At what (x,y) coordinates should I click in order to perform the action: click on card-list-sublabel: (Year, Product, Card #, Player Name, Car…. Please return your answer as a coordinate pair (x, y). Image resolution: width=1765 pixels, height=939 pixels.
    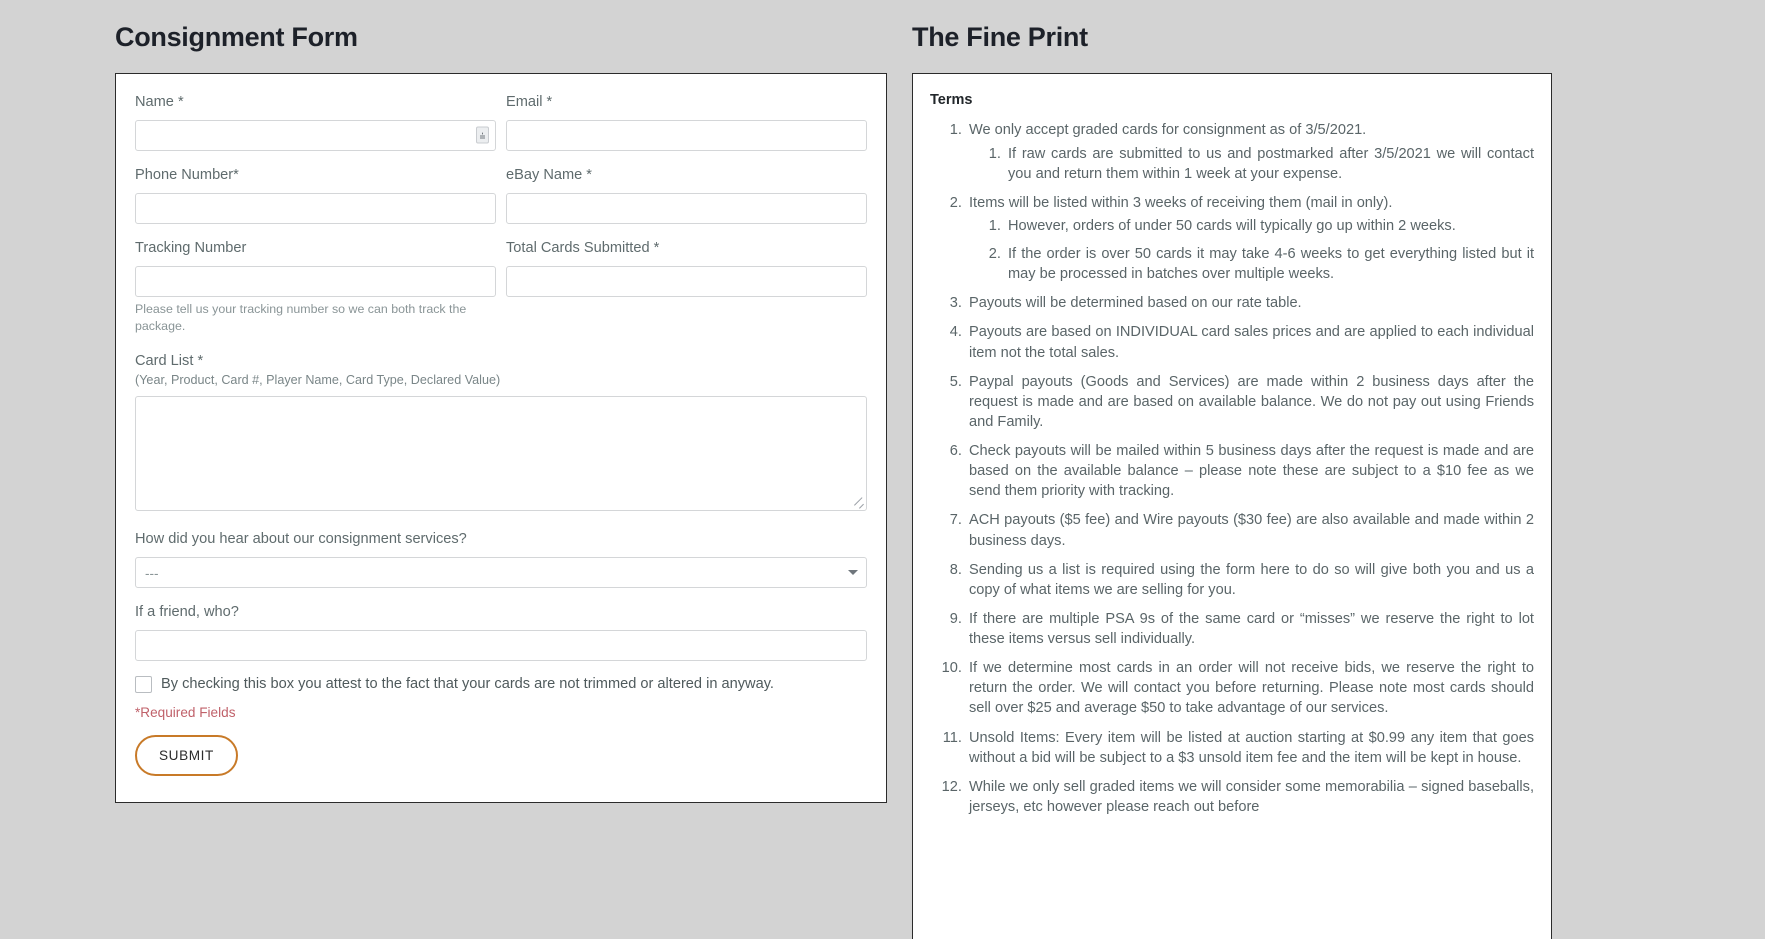
    Looking at the image, I should click on (318, 380).